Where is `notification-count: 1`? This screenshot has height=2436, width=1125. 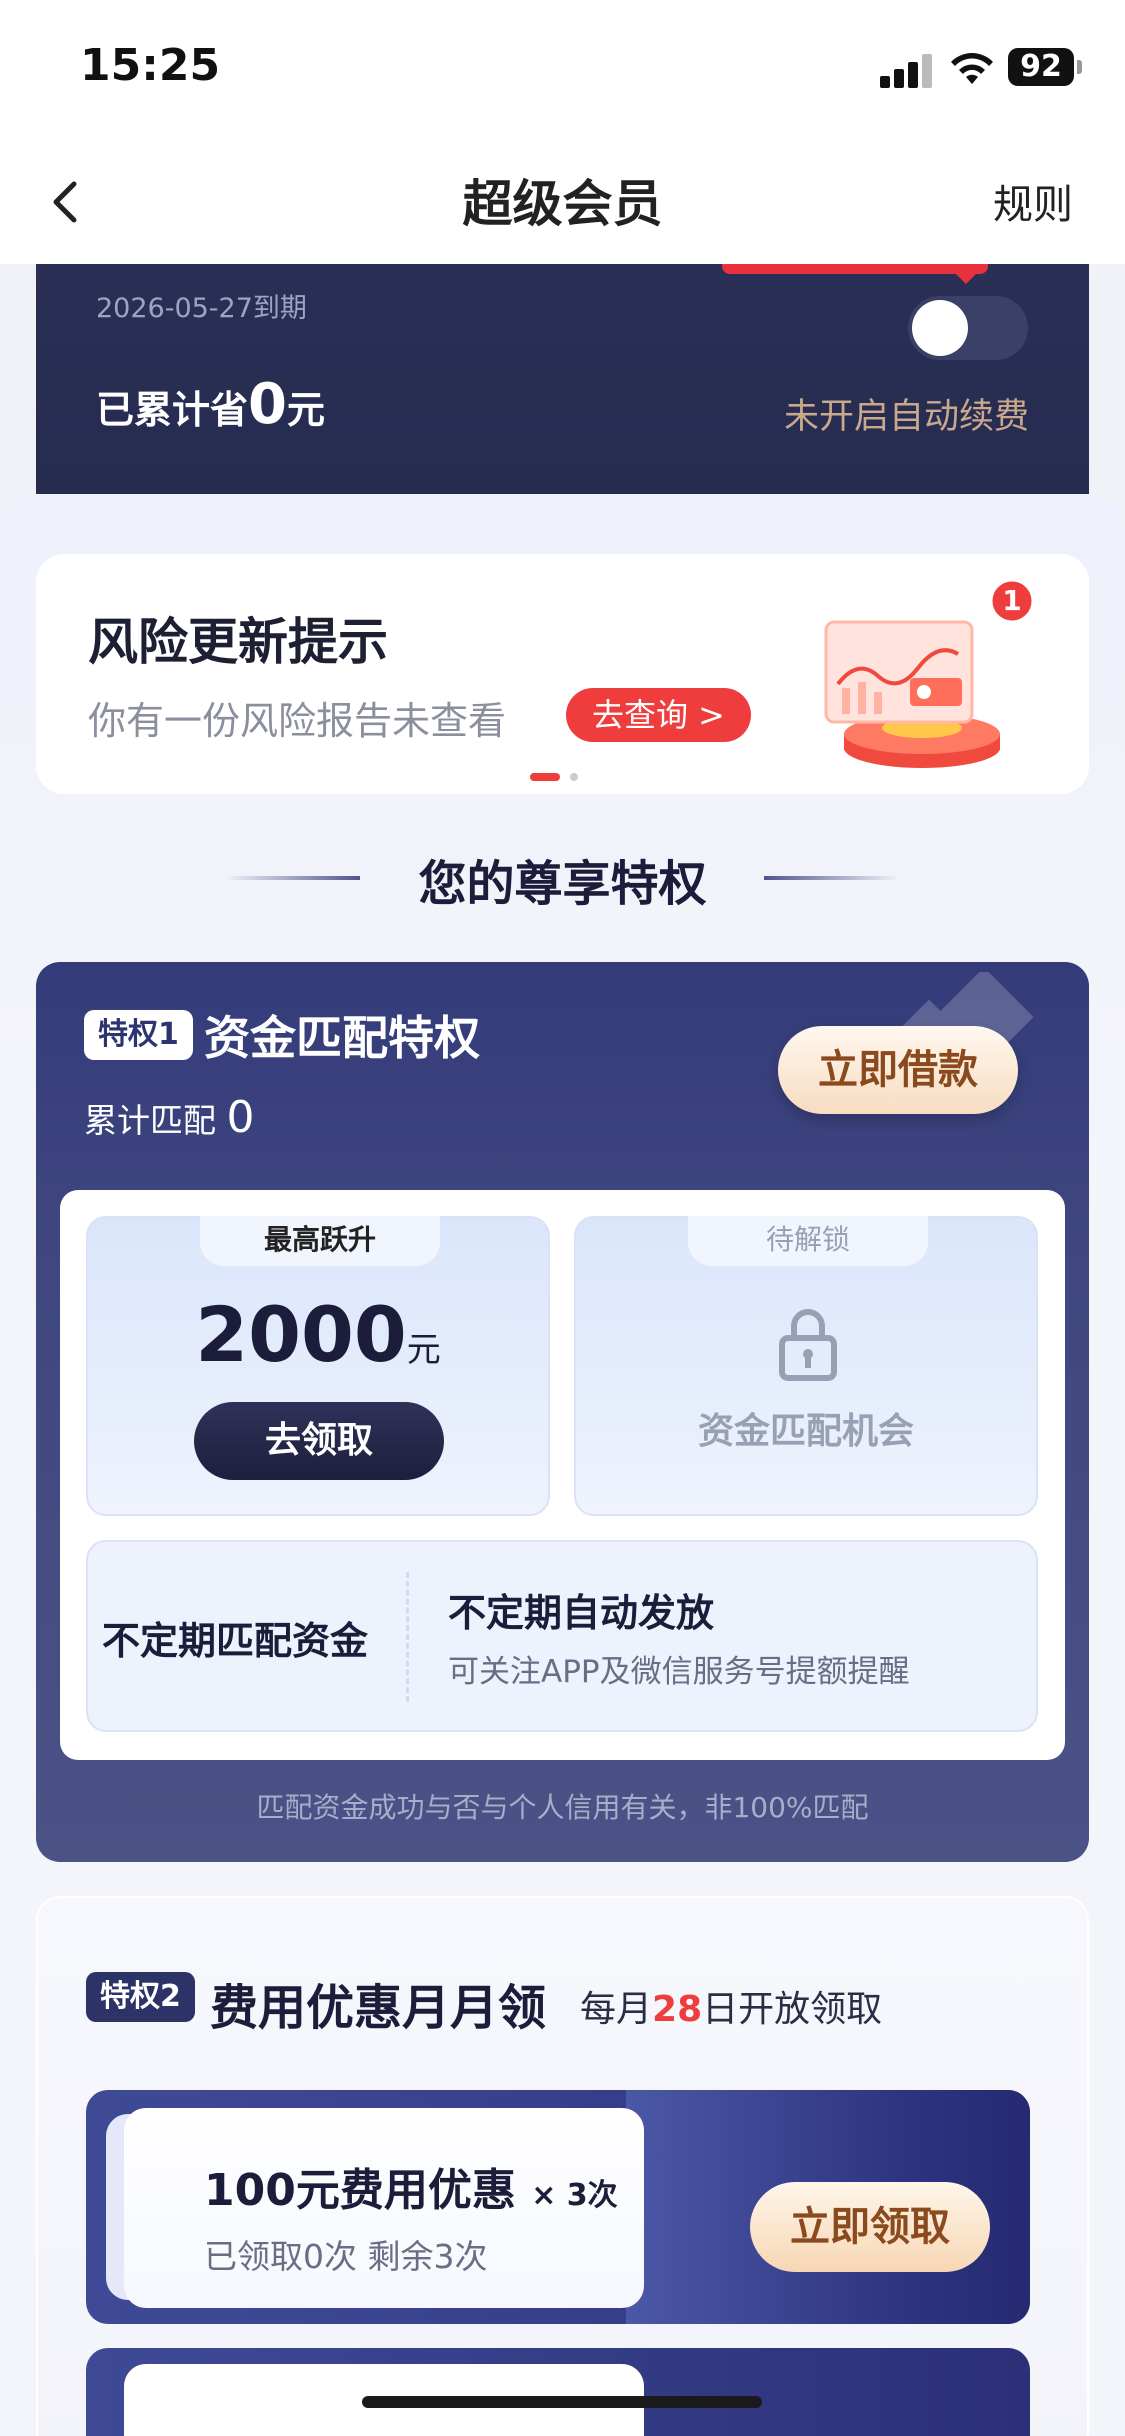
notification-count: 1 is located at coordinates (1012, 600).